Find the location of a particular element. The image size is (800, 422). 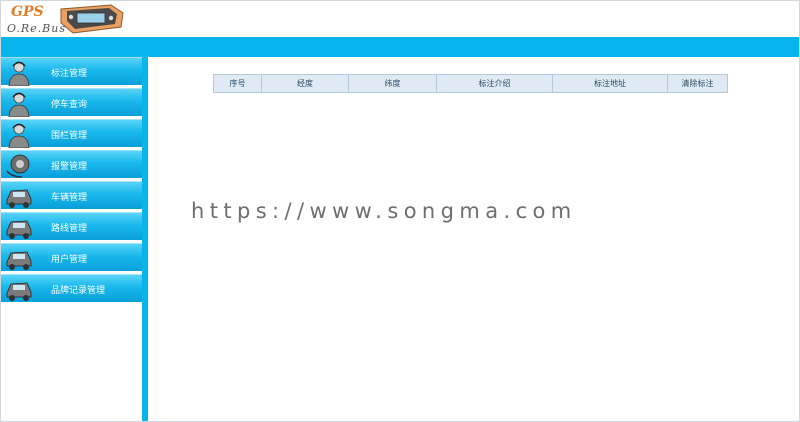

column-header-clear: 清除标注 is located at coordinates (697, 83).